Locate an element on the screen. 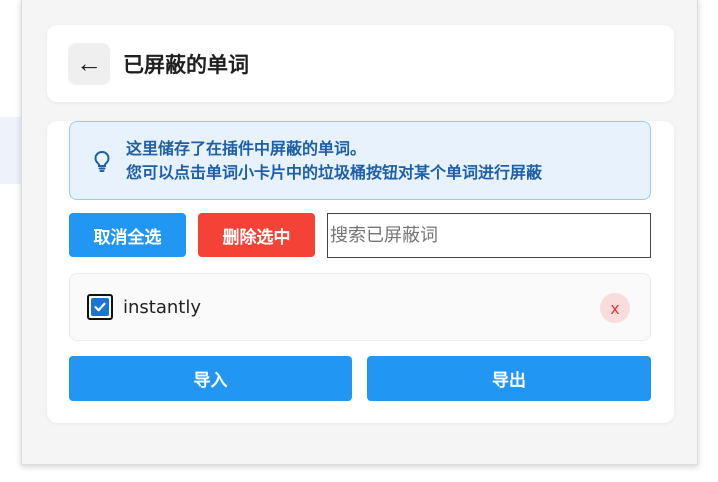  word-list: instantly x is located at coordinates (360, 307).